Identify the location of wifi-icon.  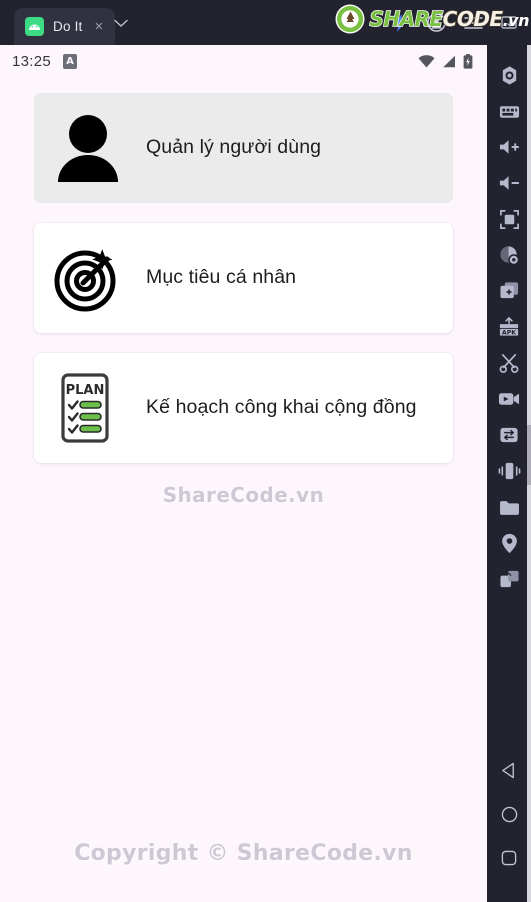
(426, 61).